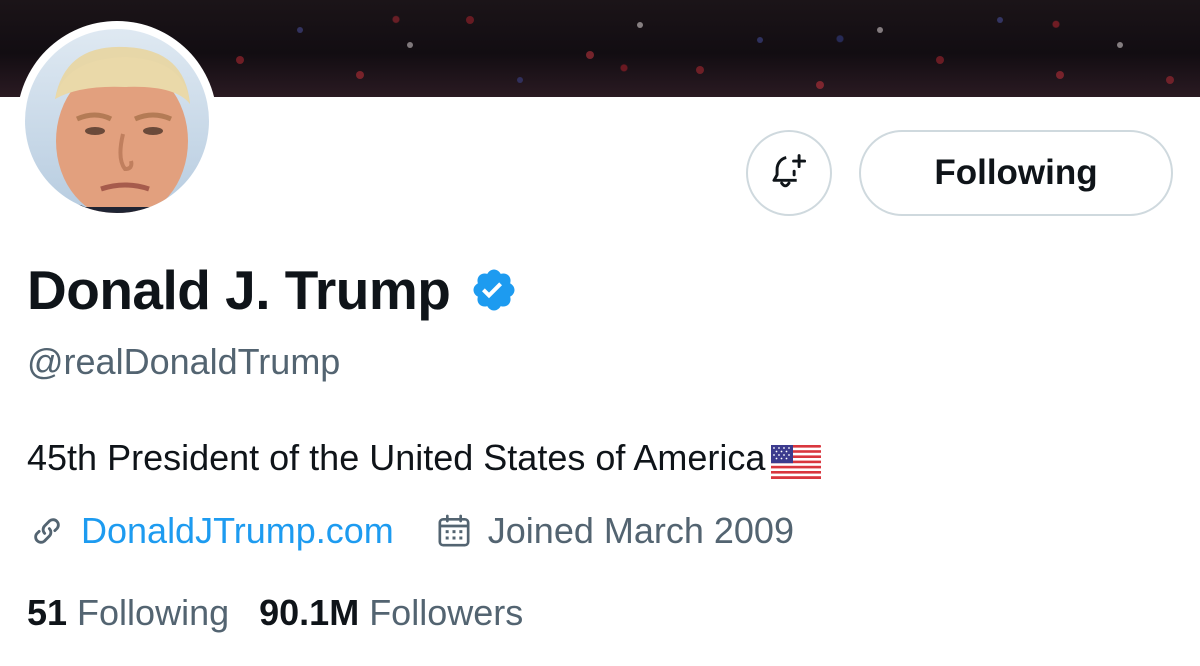 The height and width of the screenshot is (666, 1200). Describe the element at coordinates (410, 531) in the screenshot. I see `profile-meta: DonaldJTrump.com Joined March 2009` at that location.